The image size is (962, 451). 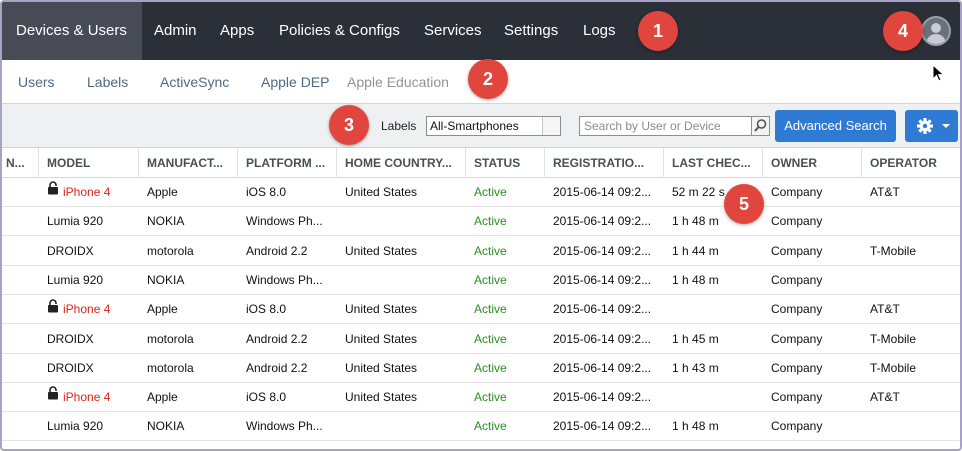 What do you see at coordinates (812, 163) in the screenshot?
I see `th-owner: OWNER` at bounding box center [812, 163].